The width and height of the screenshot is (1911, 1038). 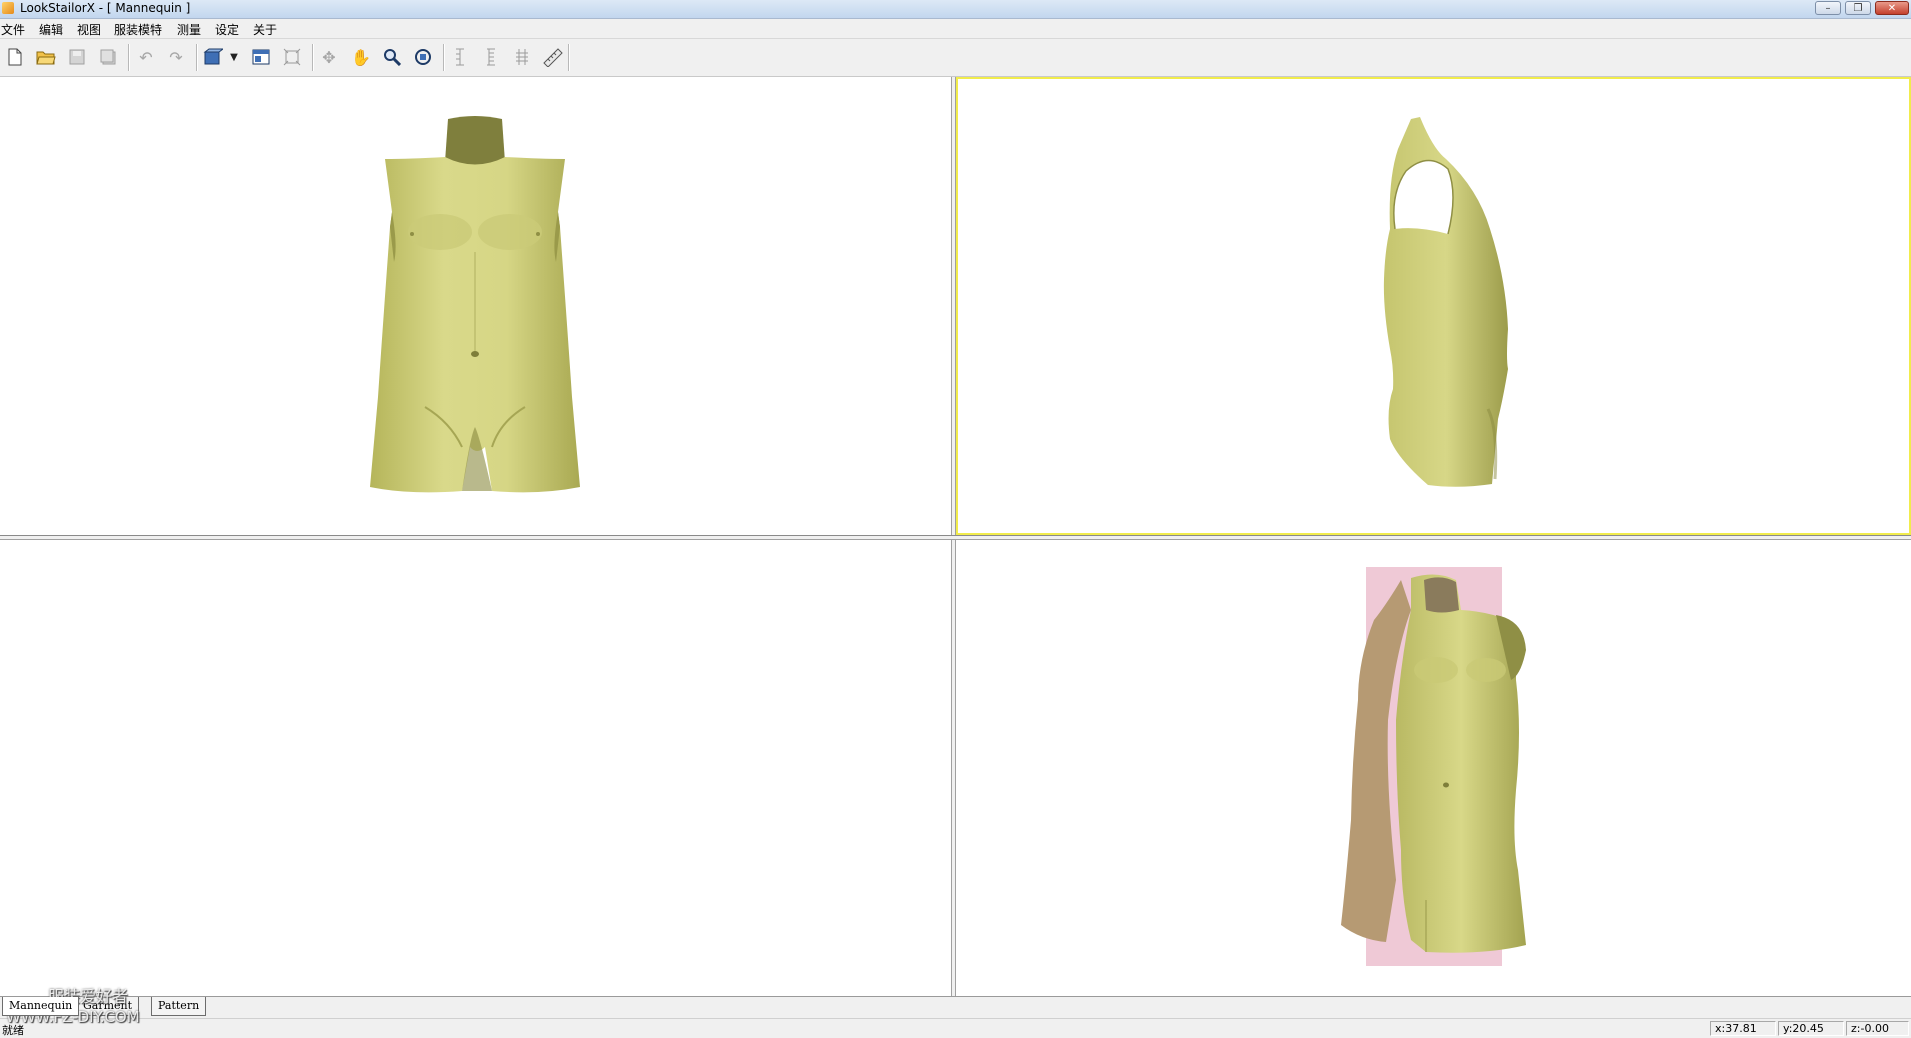 I want to click on menu-view: 视图, so click(x=89, y=29).